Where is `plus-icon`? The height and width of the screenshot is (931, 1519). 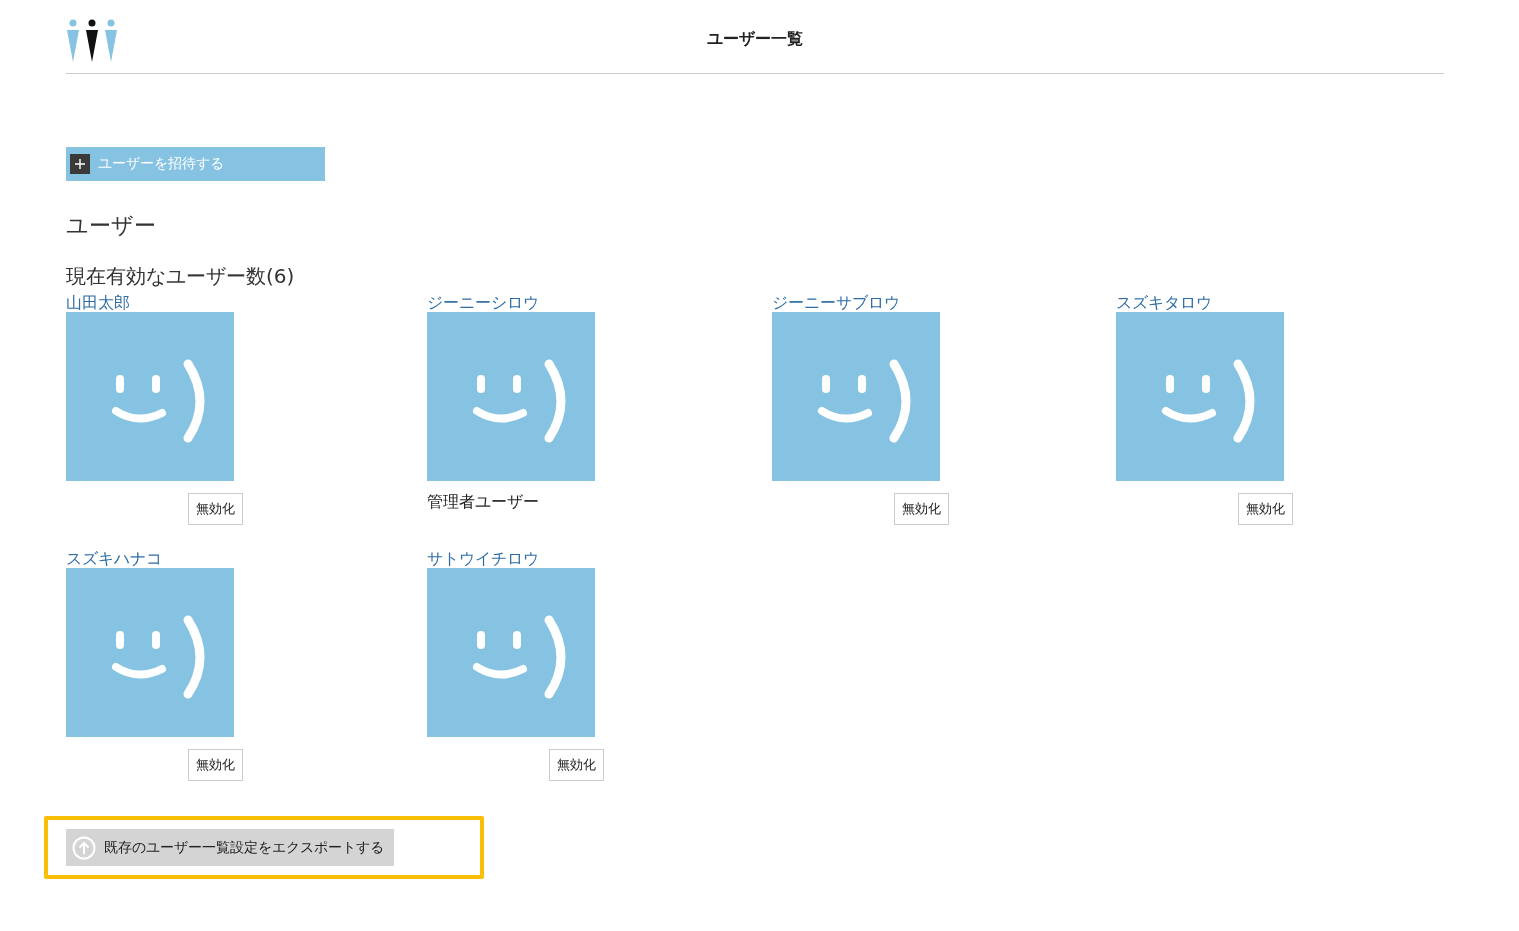 plus-icon is located at coordinates (80, 164).